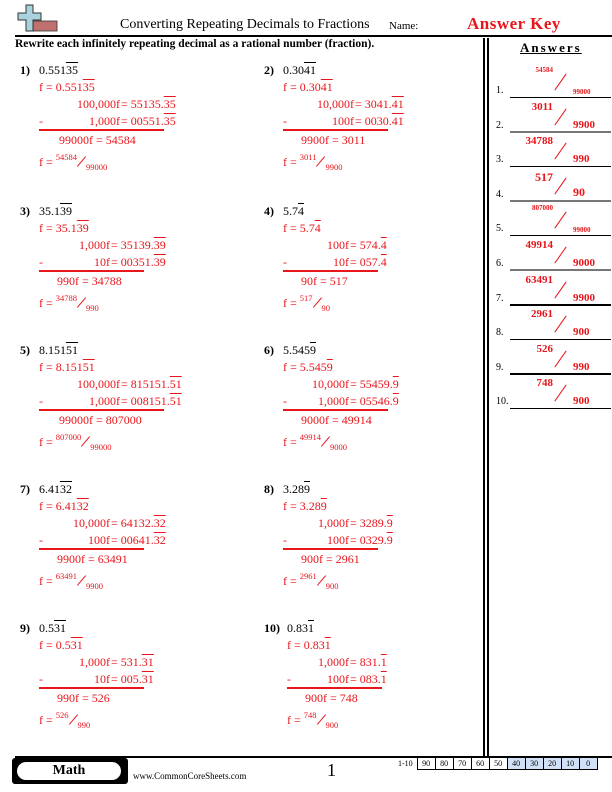  What do you see at coordinates (553, 391) in the screenshot?
I see `answer-row: 10. 748 900` at bounding box center [553, 391].